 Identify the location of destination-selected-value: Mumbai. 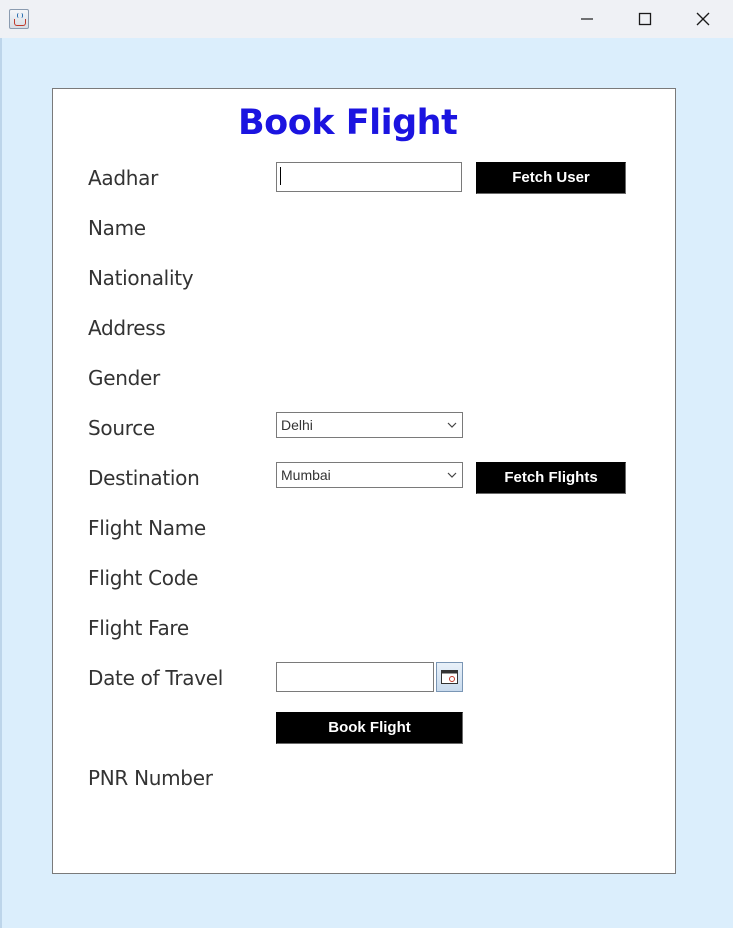
(306, 475).